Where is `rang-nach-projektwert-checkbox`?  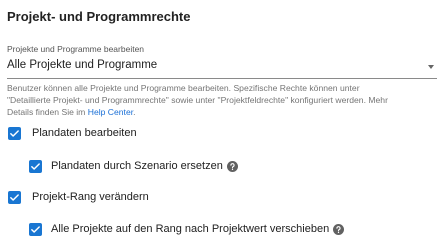
rang-nach-projektwert-checkbox is located at coordinates (35, 229).